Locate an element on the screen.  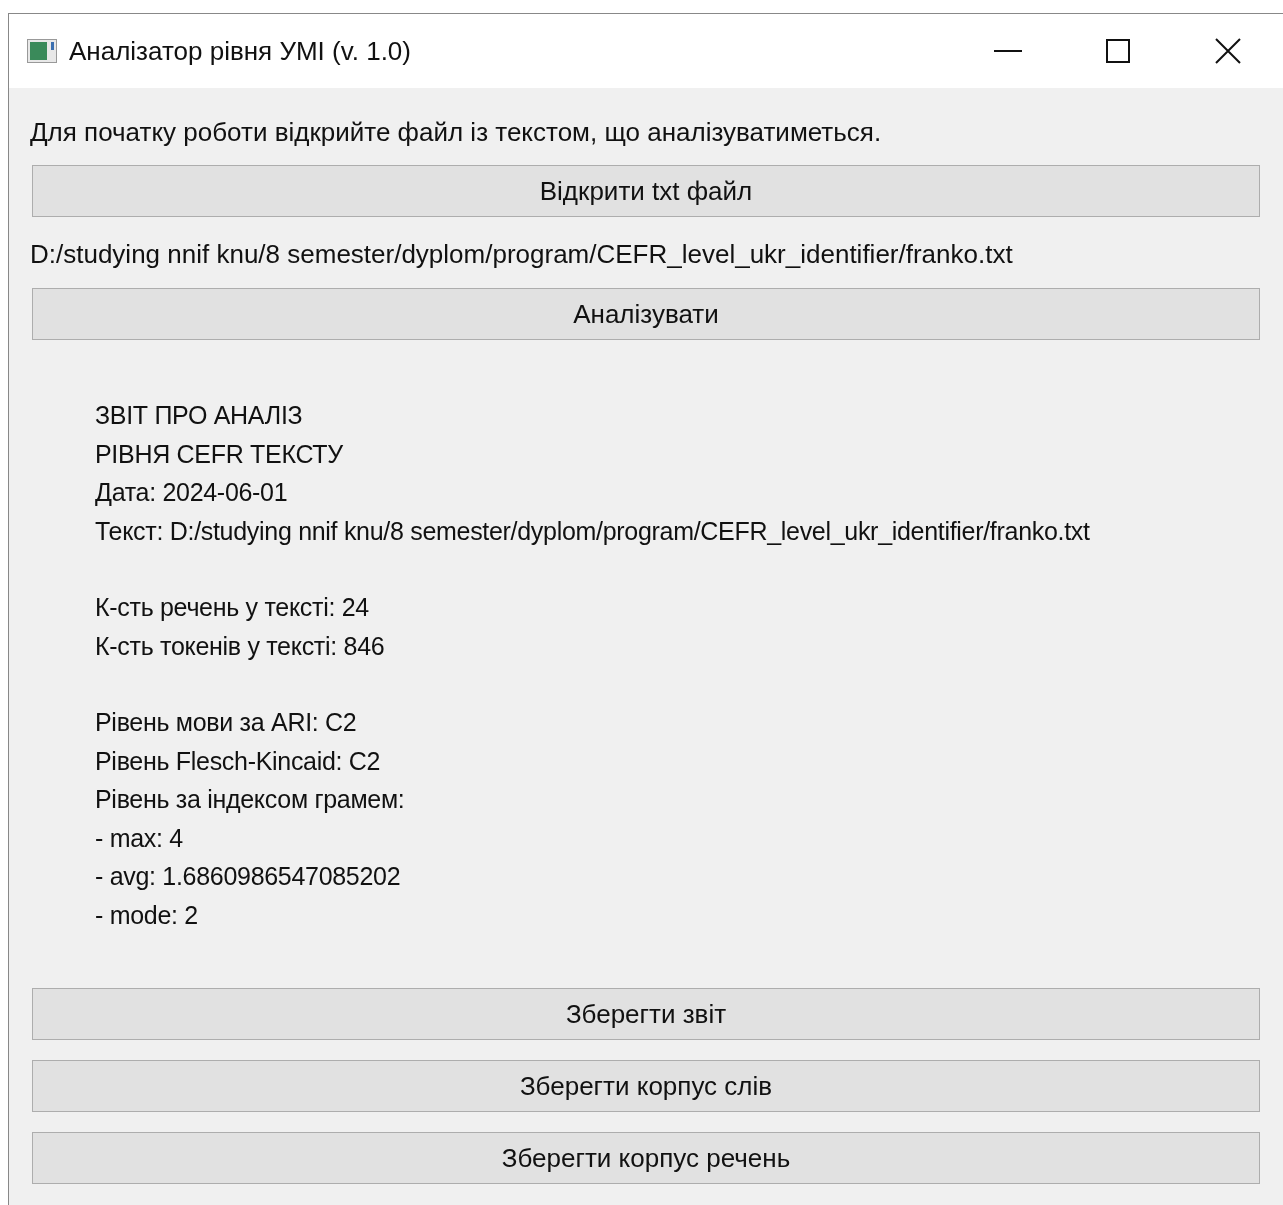
report-line: Рівень за індексом грамем: is located at coordinates (250, 799).